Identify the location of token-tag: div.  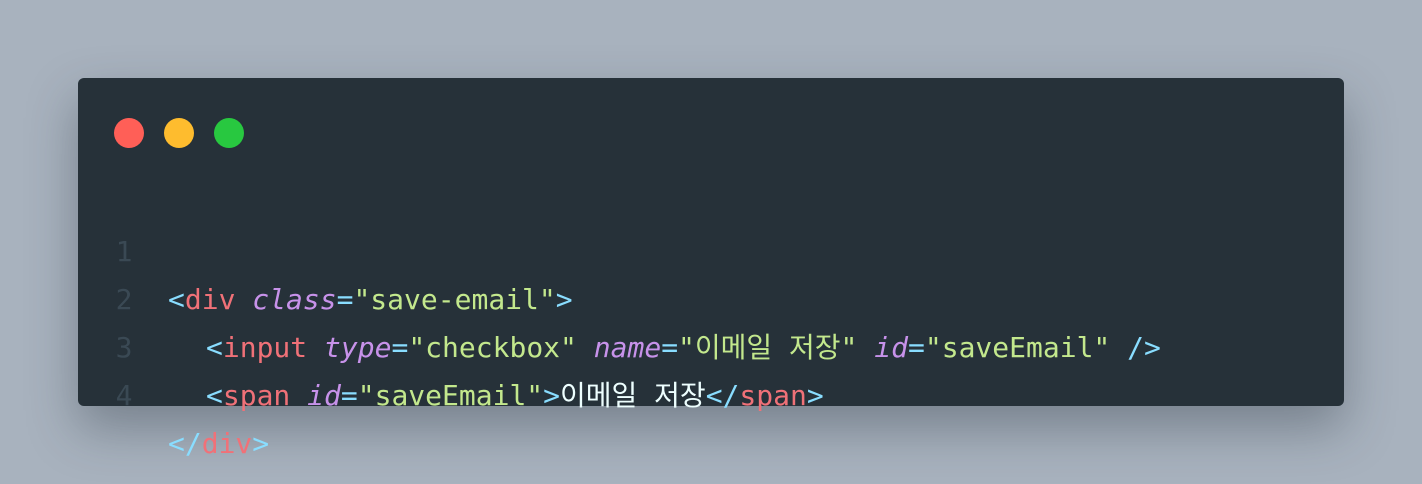
(227, 443).